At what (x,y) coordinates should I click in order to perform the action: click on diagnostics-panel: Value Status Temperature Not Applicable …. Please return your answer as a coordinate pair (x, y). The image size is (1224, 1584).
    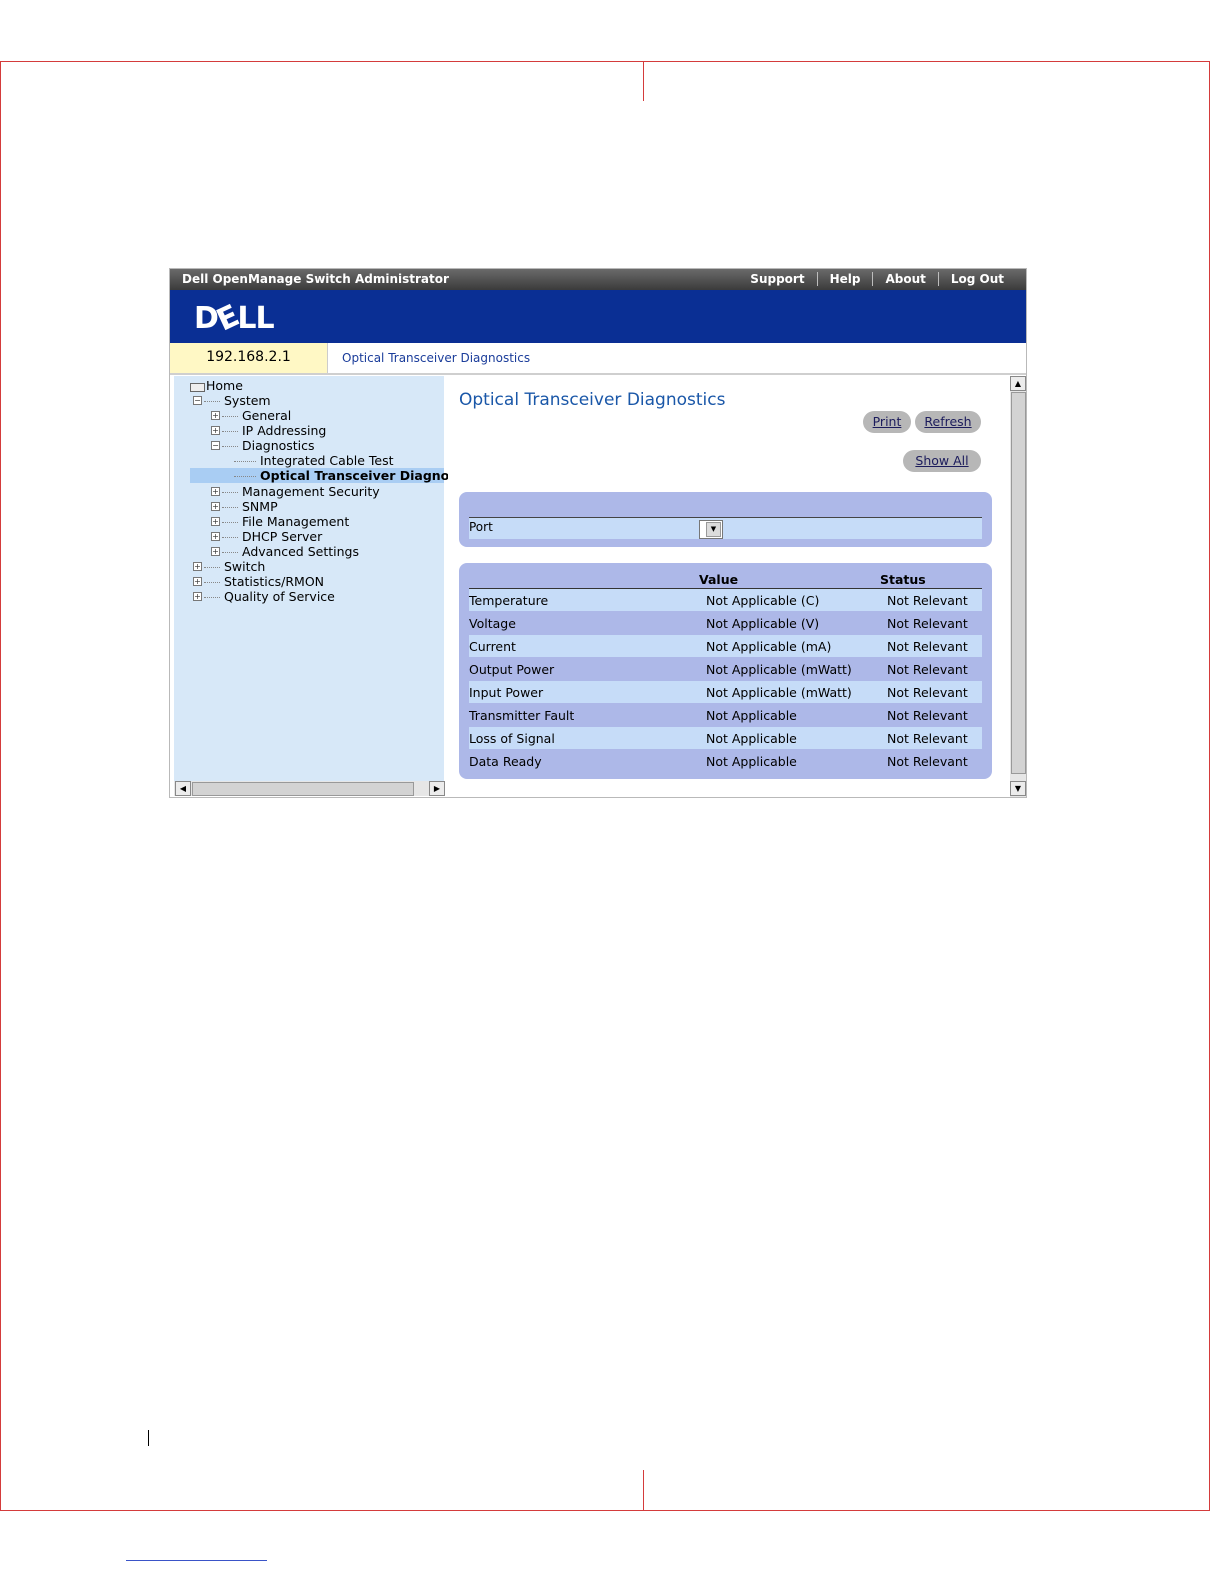
    Looking at the image, I should click on (725, 671).